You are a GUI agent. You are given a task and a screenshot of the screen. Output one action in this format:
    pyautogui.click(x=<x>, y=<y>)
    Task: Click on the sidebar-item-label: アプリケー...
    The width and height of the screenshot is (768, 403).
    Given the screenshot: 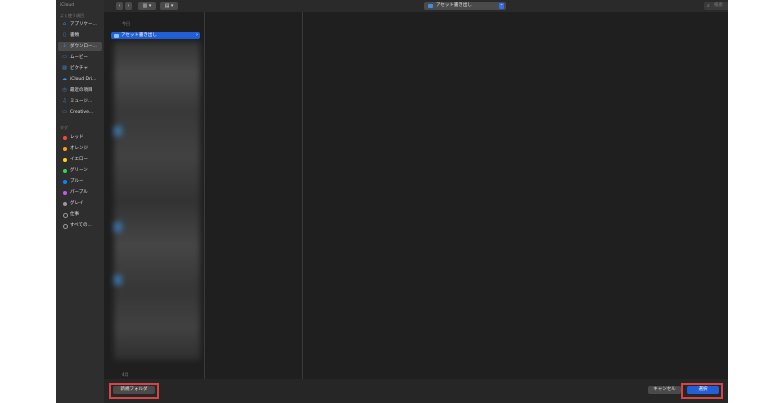 What is the action you would take?
    pyautogui.click(x=83, y=24)
    